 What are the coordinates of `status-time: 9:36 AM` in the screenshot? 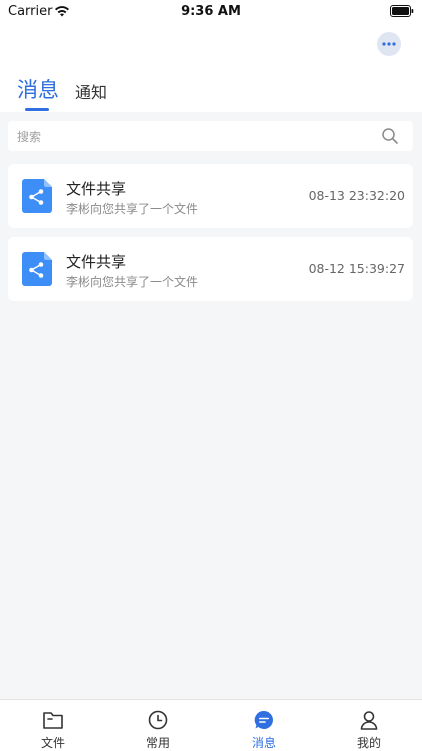 It's located at (211, 11).